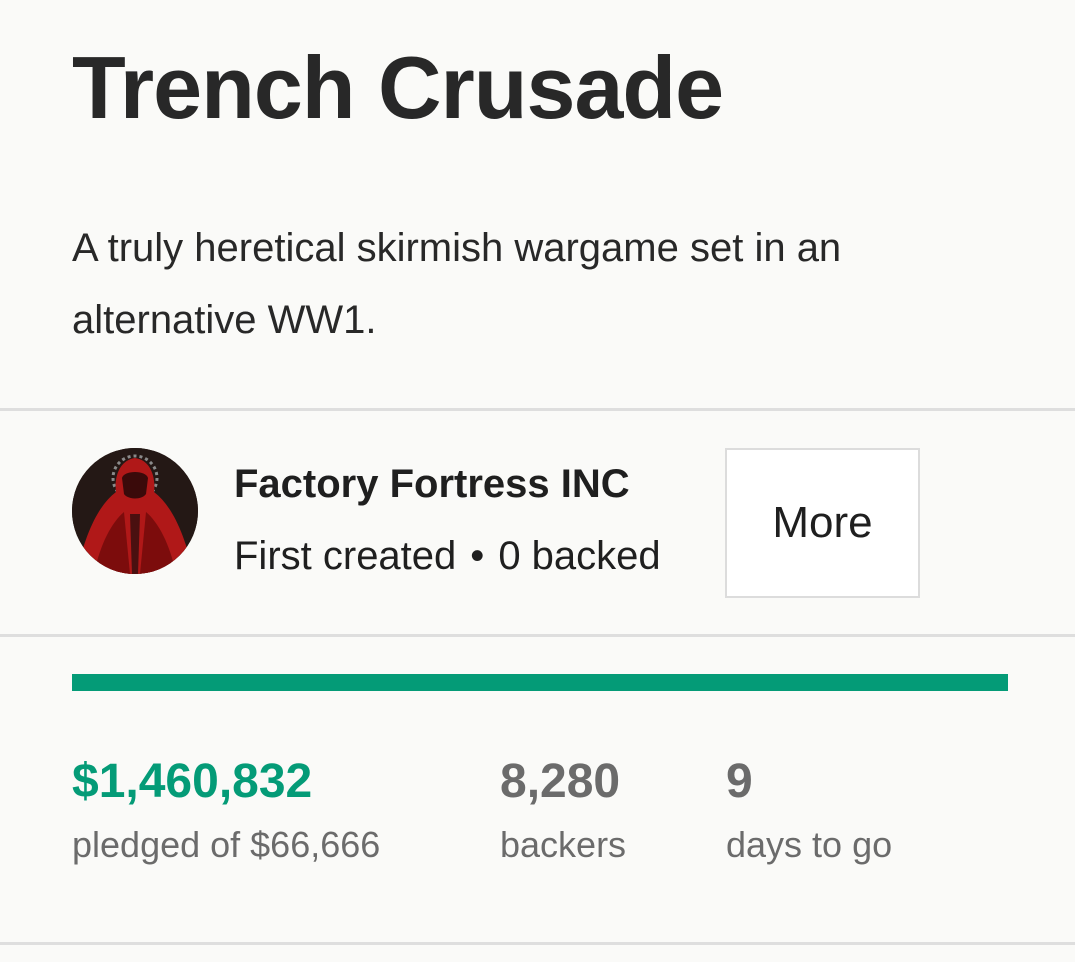 The height and width of the screenshot is (962, 1075). I want to click on creator-backed-count: 0 backed, so click(579, 556).